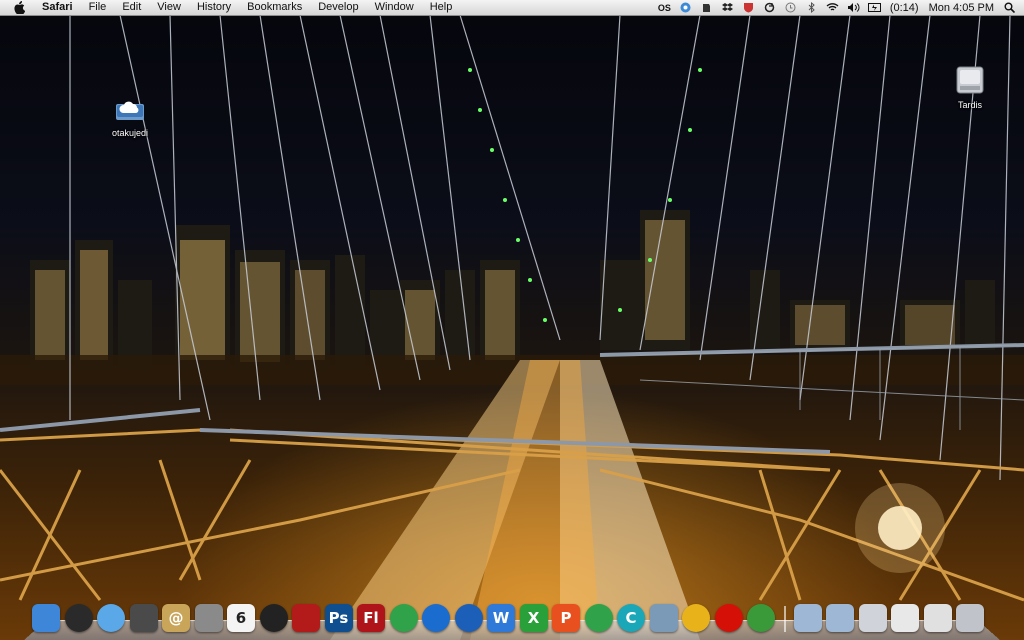 The width and height of the screenshot is (1024, 640). I want to click on wifi-icon, so click(832, 7).